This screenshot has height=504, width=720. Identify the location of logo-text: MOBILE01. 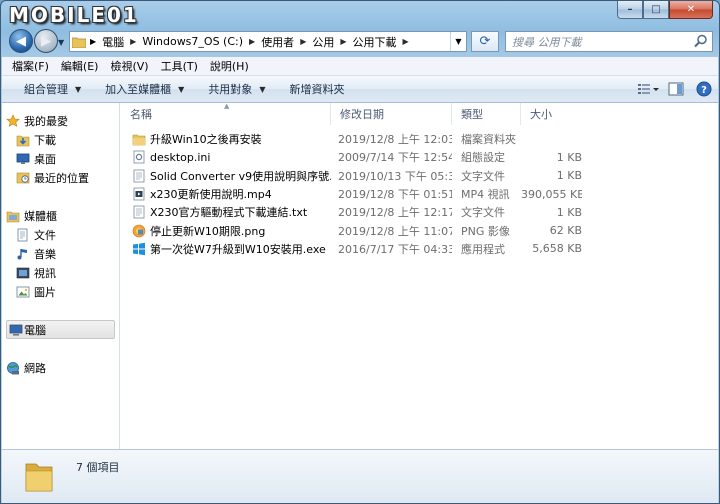
(74, 15).